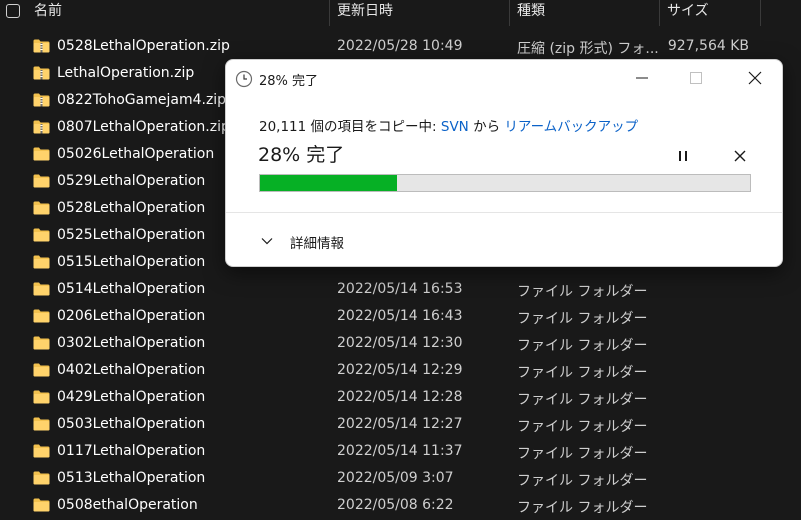 The height and width of the screenshot is (520, 801). What do you see at coordinates (301, 155) in the screenshot?
I see `percent-complete: 28% 完了` at bounding box center [301, 155].